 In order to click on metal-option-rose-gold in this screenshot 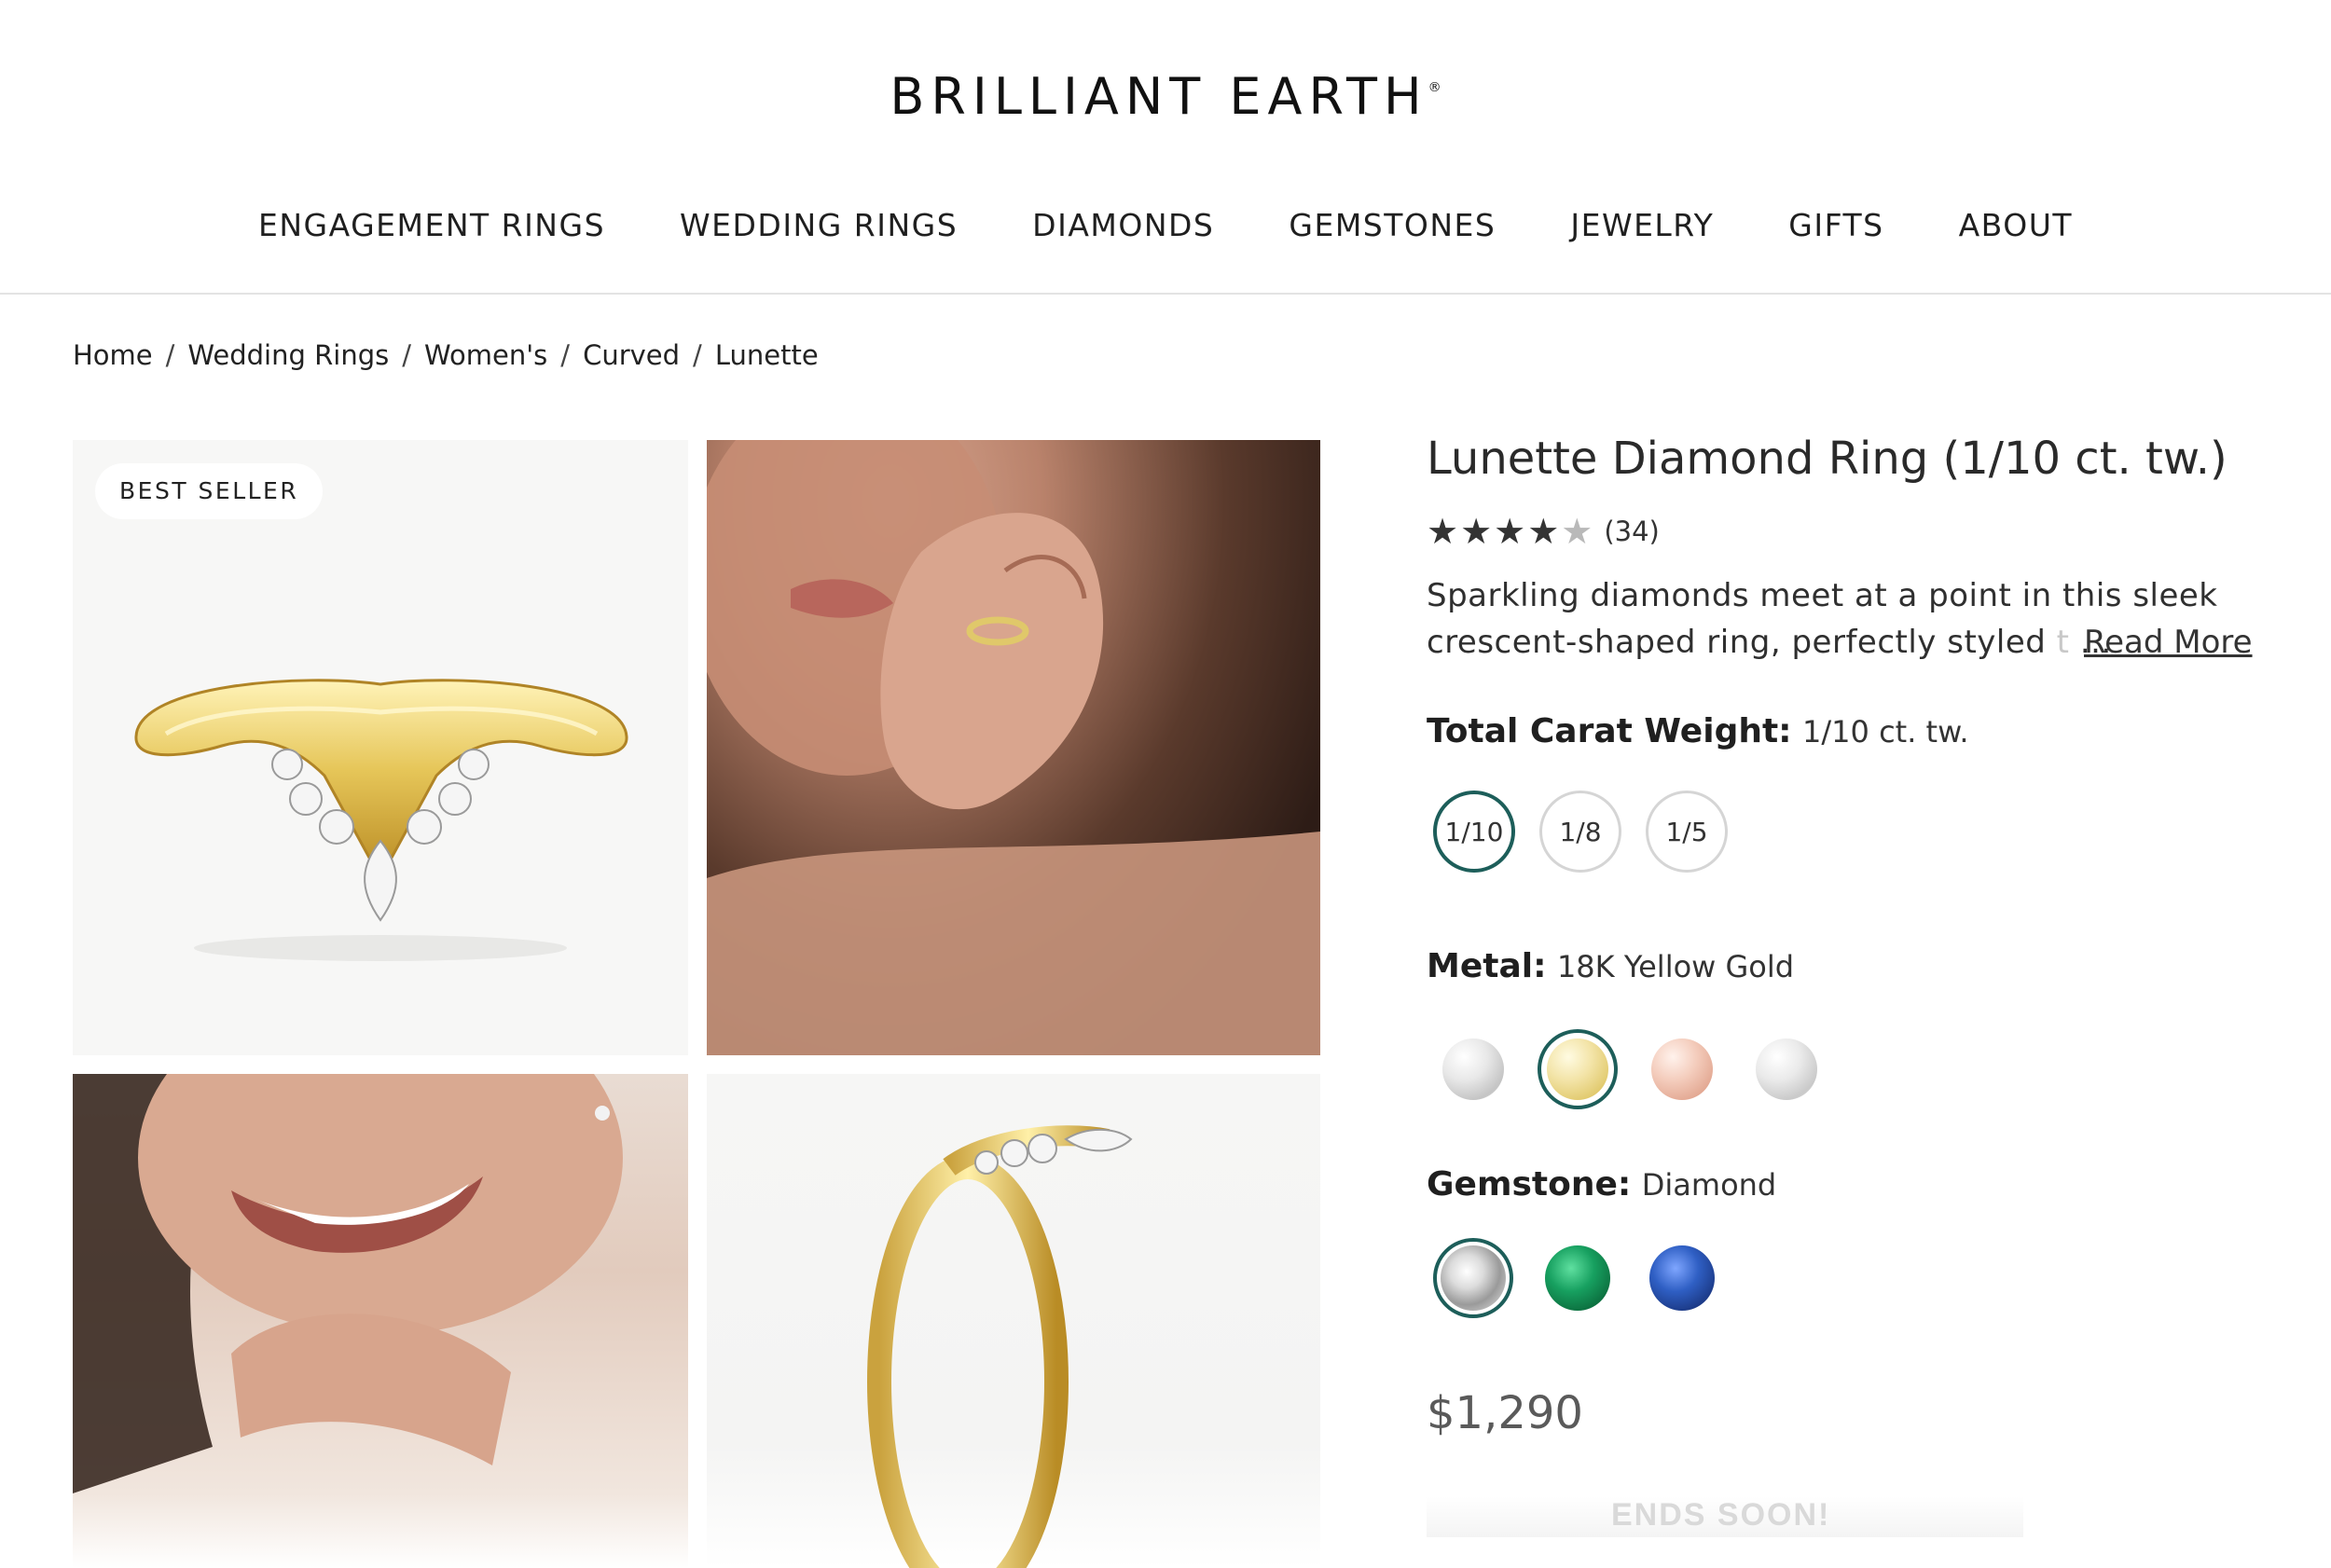, I will do `click(1682, 1069)`.